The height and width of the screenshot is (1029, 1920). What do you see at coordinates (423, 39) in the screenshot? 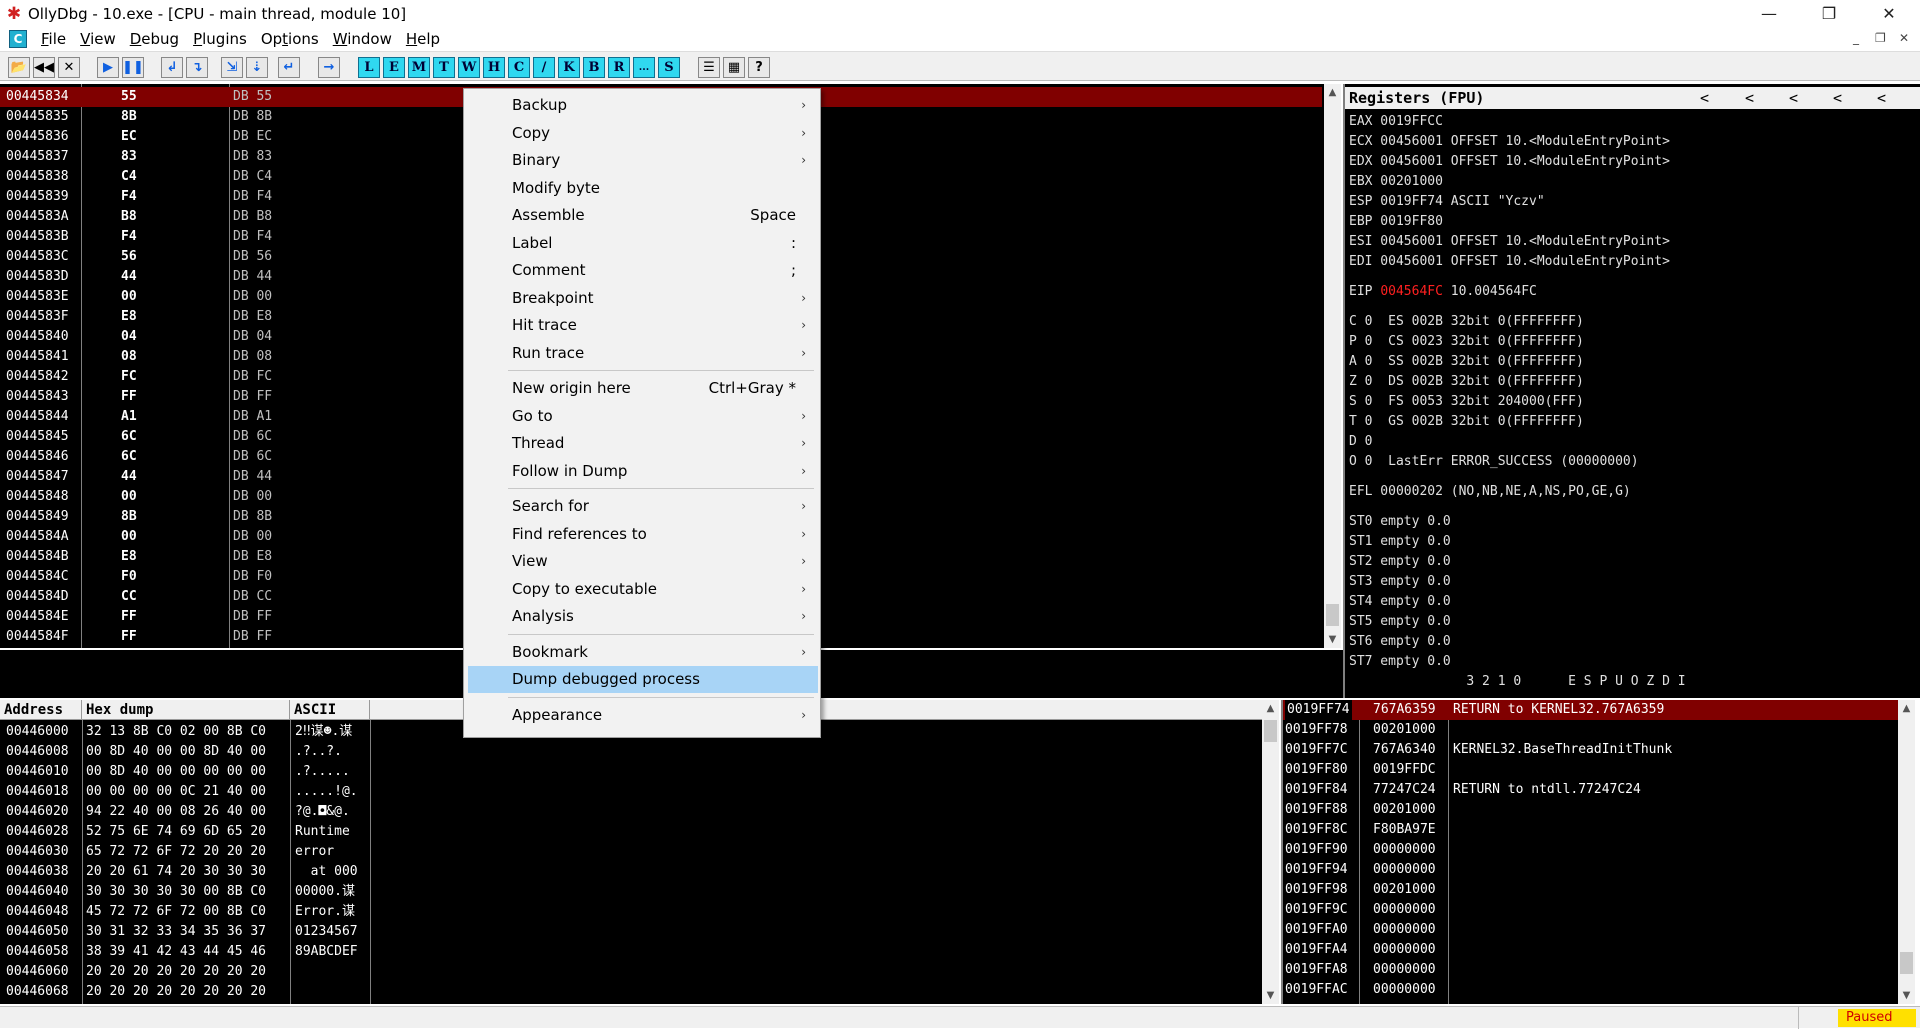
I see `menu-help: Help` at bounding box center [423, 39].